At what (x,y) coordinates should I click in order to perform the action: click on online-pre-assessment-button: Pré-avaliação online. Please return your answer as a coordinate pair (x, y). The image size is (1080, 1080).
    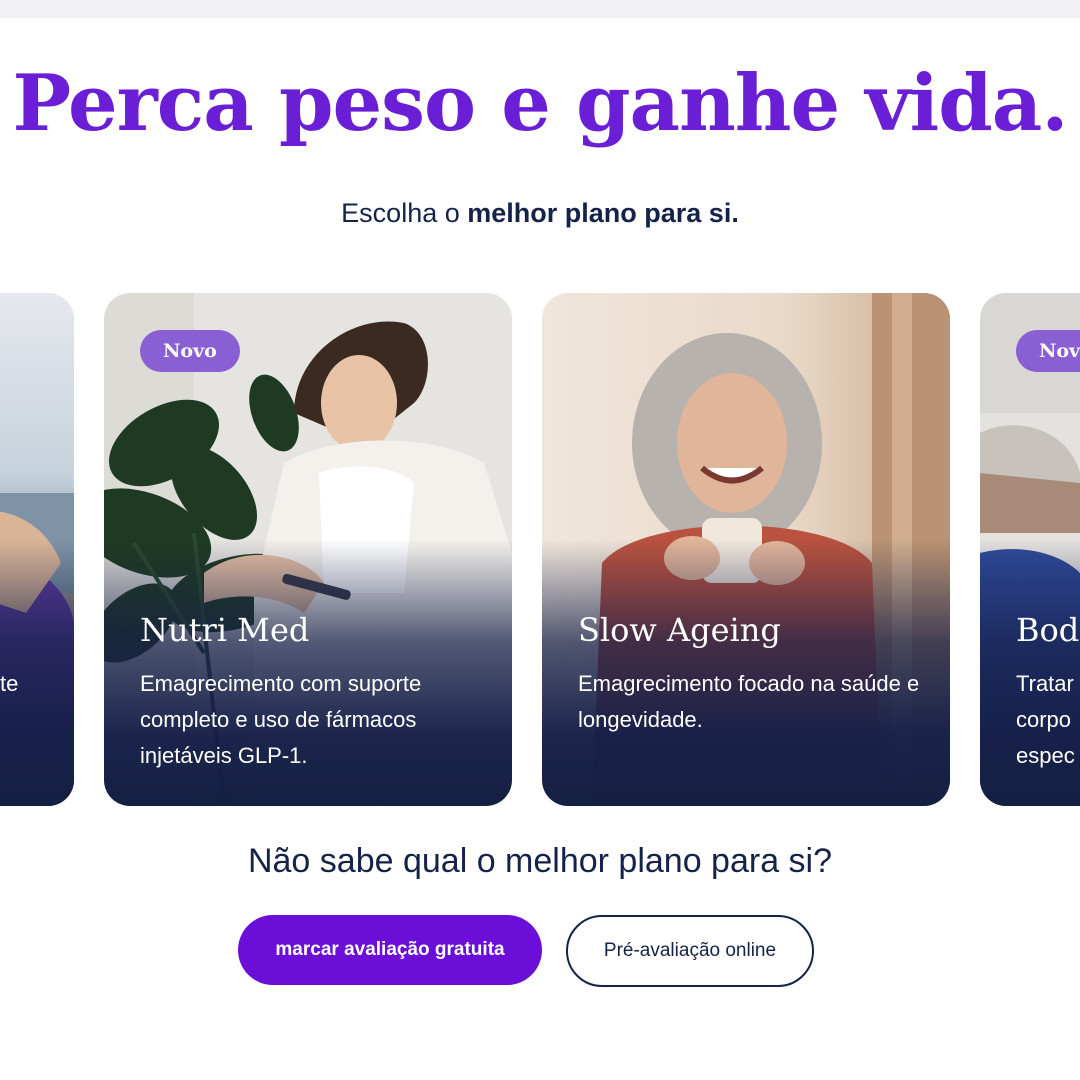
    Looking at the image, I should click on (690, 951).